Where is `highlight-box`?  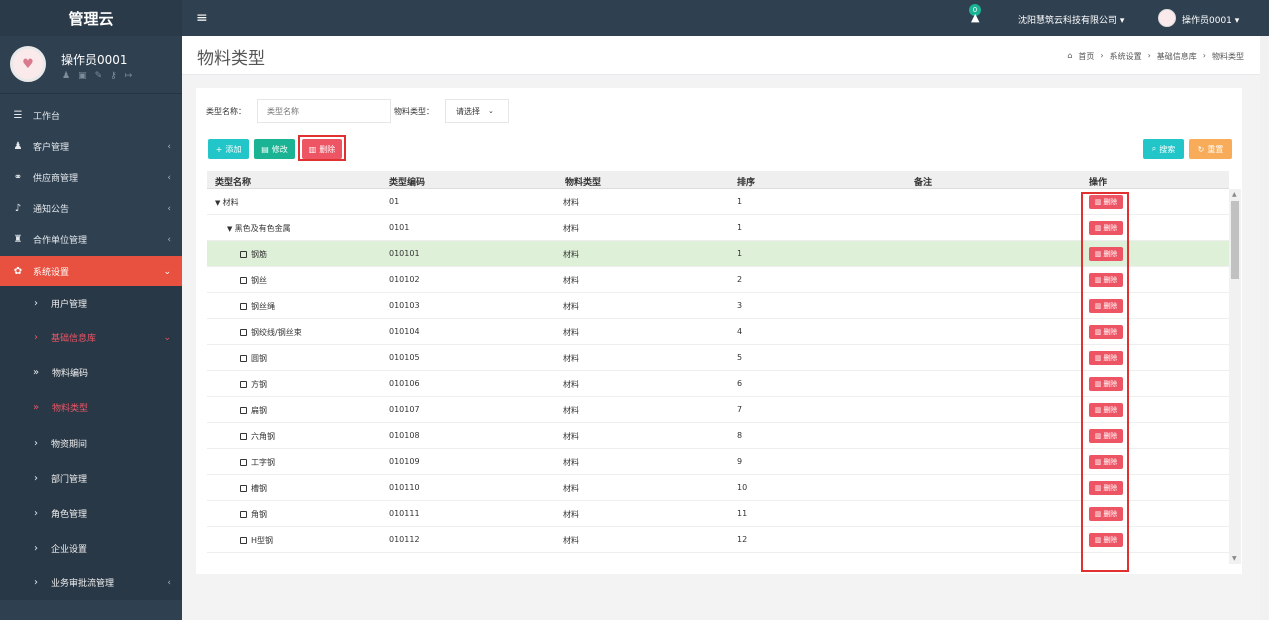
highlight-box is located at coordinates (322, 148).